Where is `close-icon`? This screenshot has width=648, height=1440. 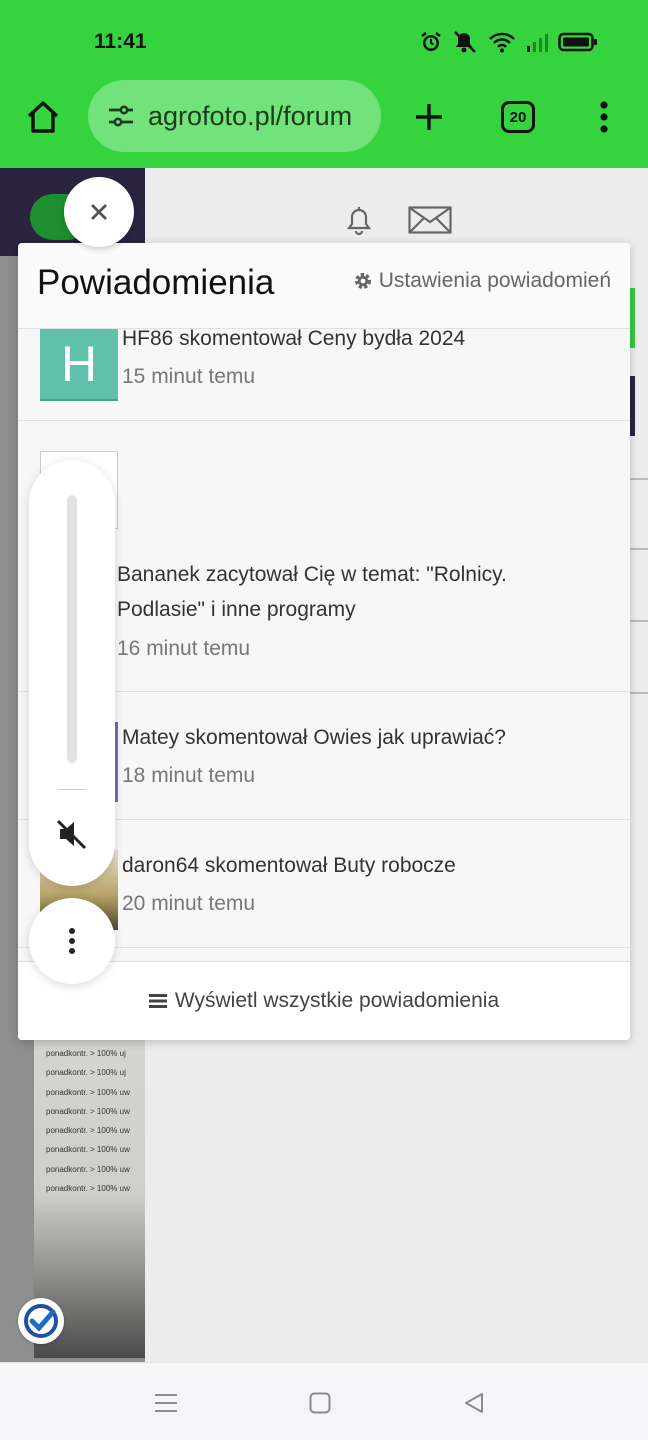
close-icon is located at coordinates (99, 212).